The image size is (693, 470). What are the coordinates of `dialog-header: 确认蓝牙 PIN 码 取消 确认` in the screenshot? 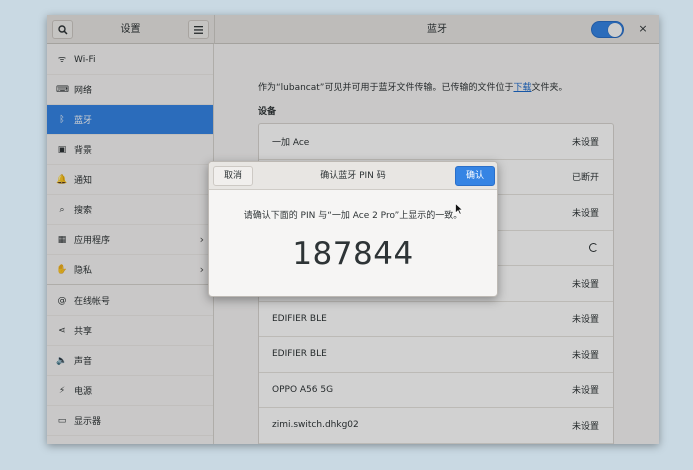 It's located at (353, 176).